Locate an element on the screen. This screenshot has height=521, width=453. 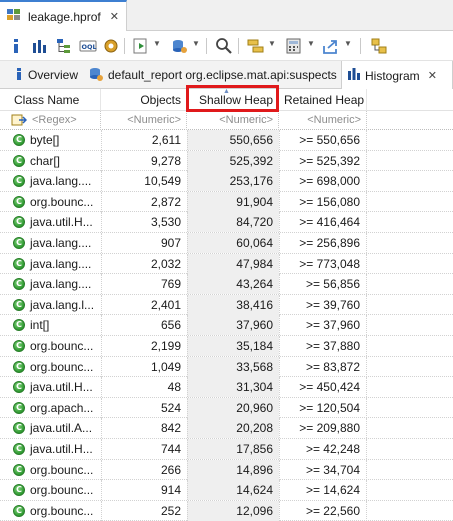
objects-cell: 3,530 is located at coordinates (144, 222).